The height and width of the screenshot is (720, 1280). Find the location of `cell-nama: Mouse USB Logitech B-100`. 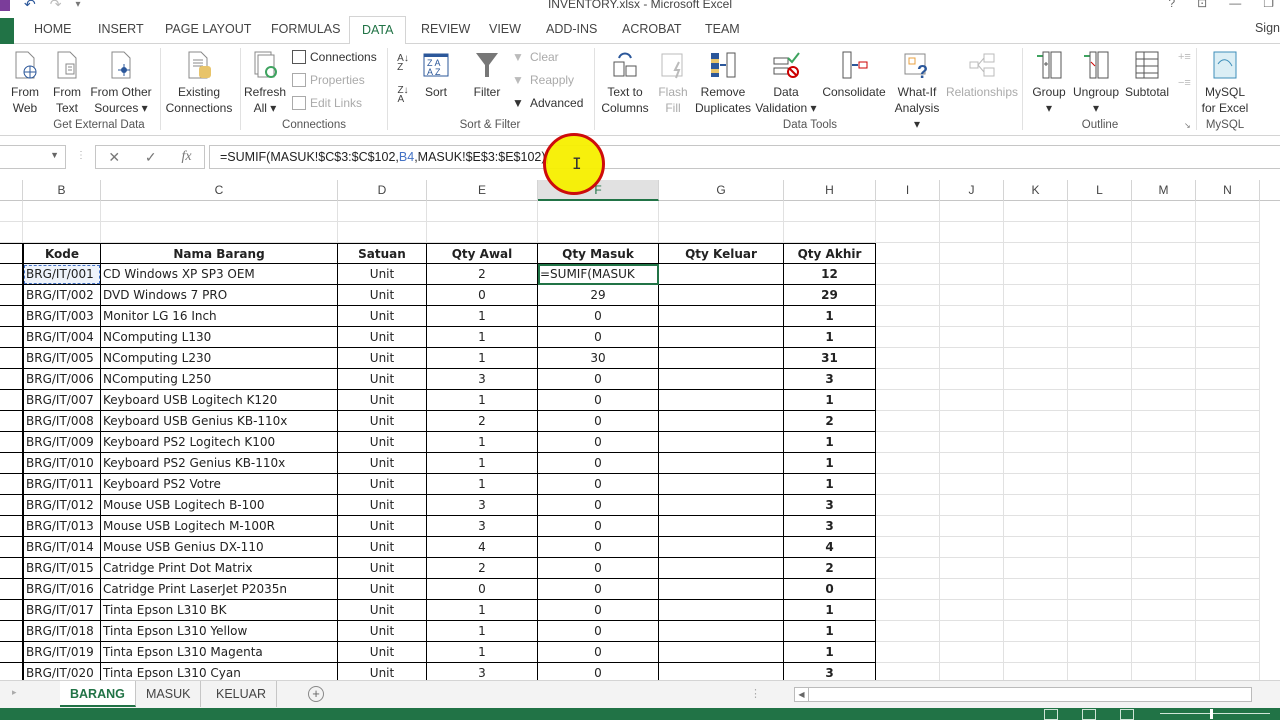

cell-nama: Mouse USB Logitech B-100 is located at coordinates (219, 505).